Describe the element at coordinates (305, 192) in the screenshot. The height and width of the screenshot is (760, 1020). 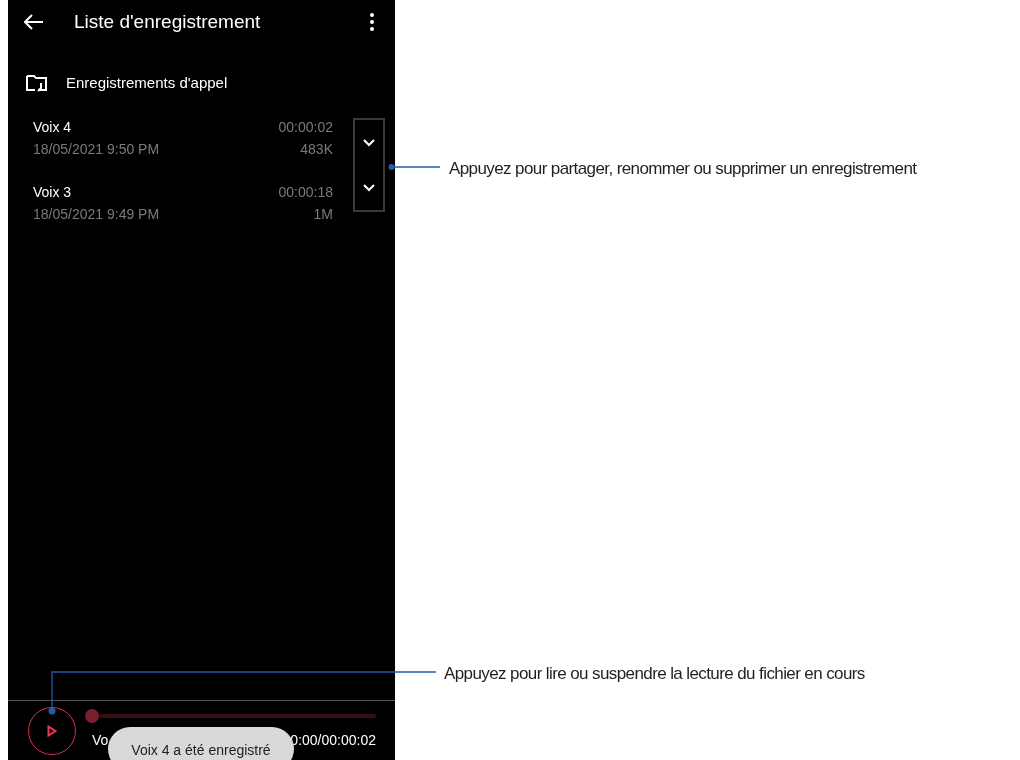
I see `recording-duration: 00:00:18` at that location.